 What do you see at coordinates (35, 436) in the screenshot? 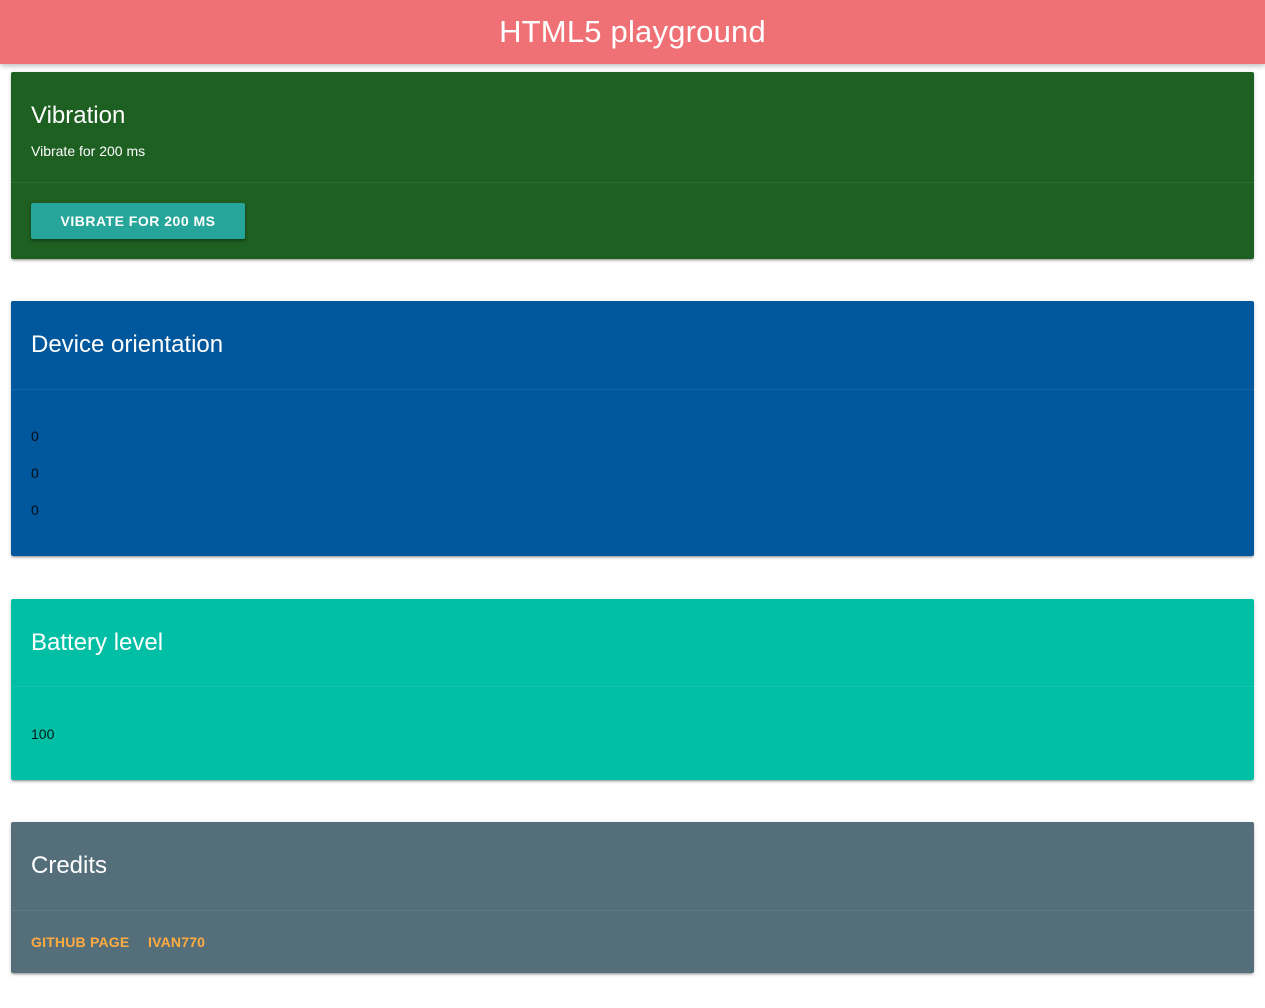
I see `orientation-value-alpha: 0` at bounding box center [35, 436].